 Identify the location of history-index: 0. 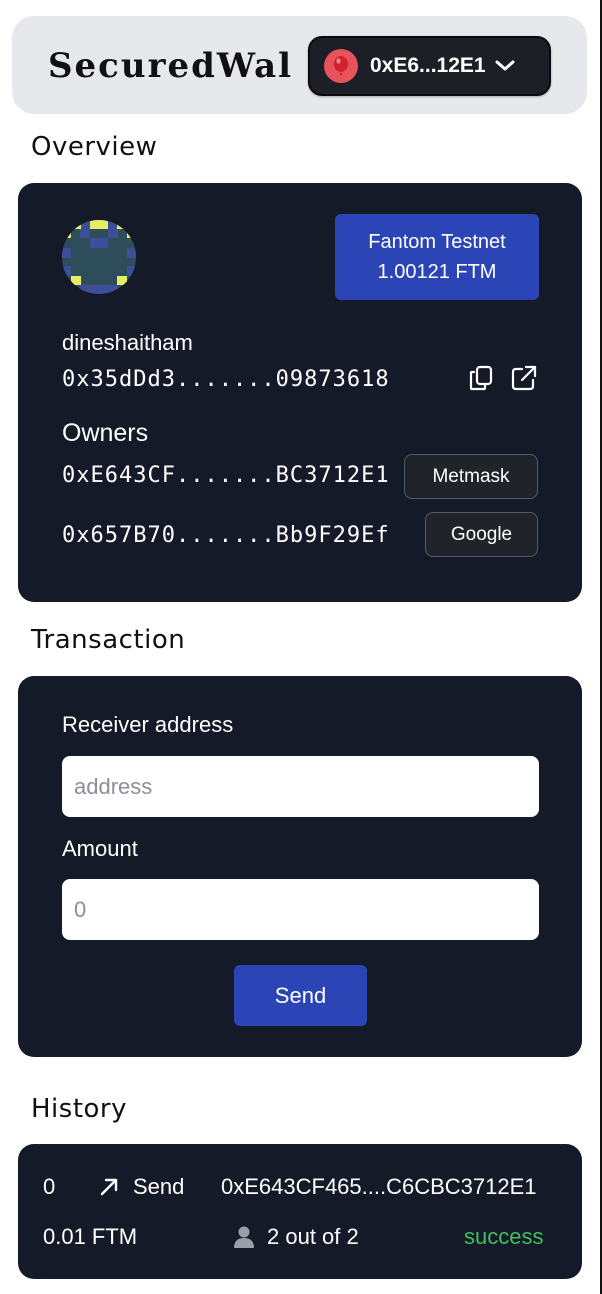
(49, 1186).